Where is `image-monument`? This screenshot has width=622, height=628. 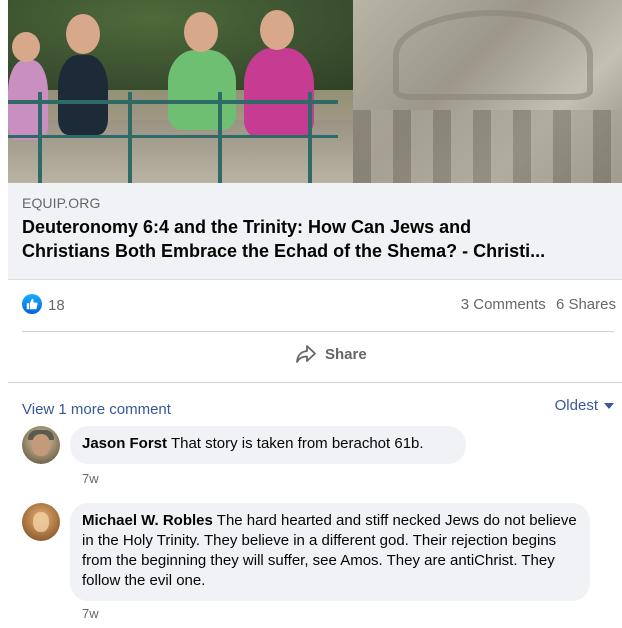
image-monument is located at coordinates (487, 91).